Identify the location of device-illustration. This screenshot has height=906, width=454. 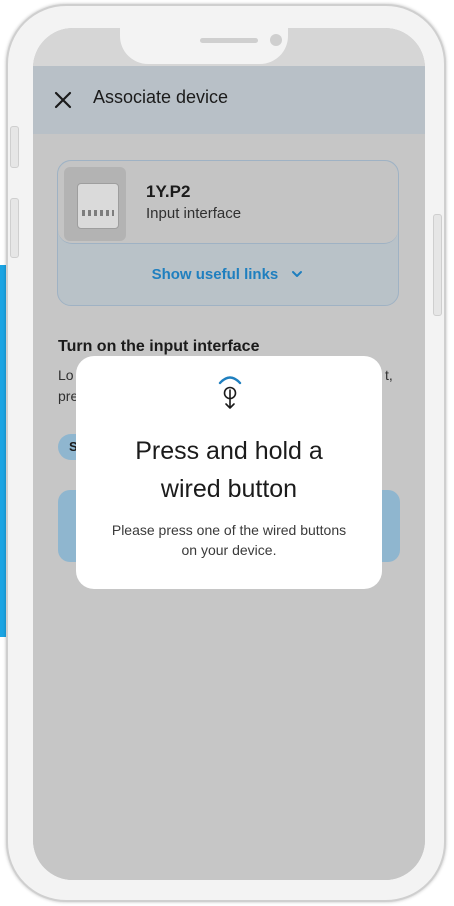
(98, 206).